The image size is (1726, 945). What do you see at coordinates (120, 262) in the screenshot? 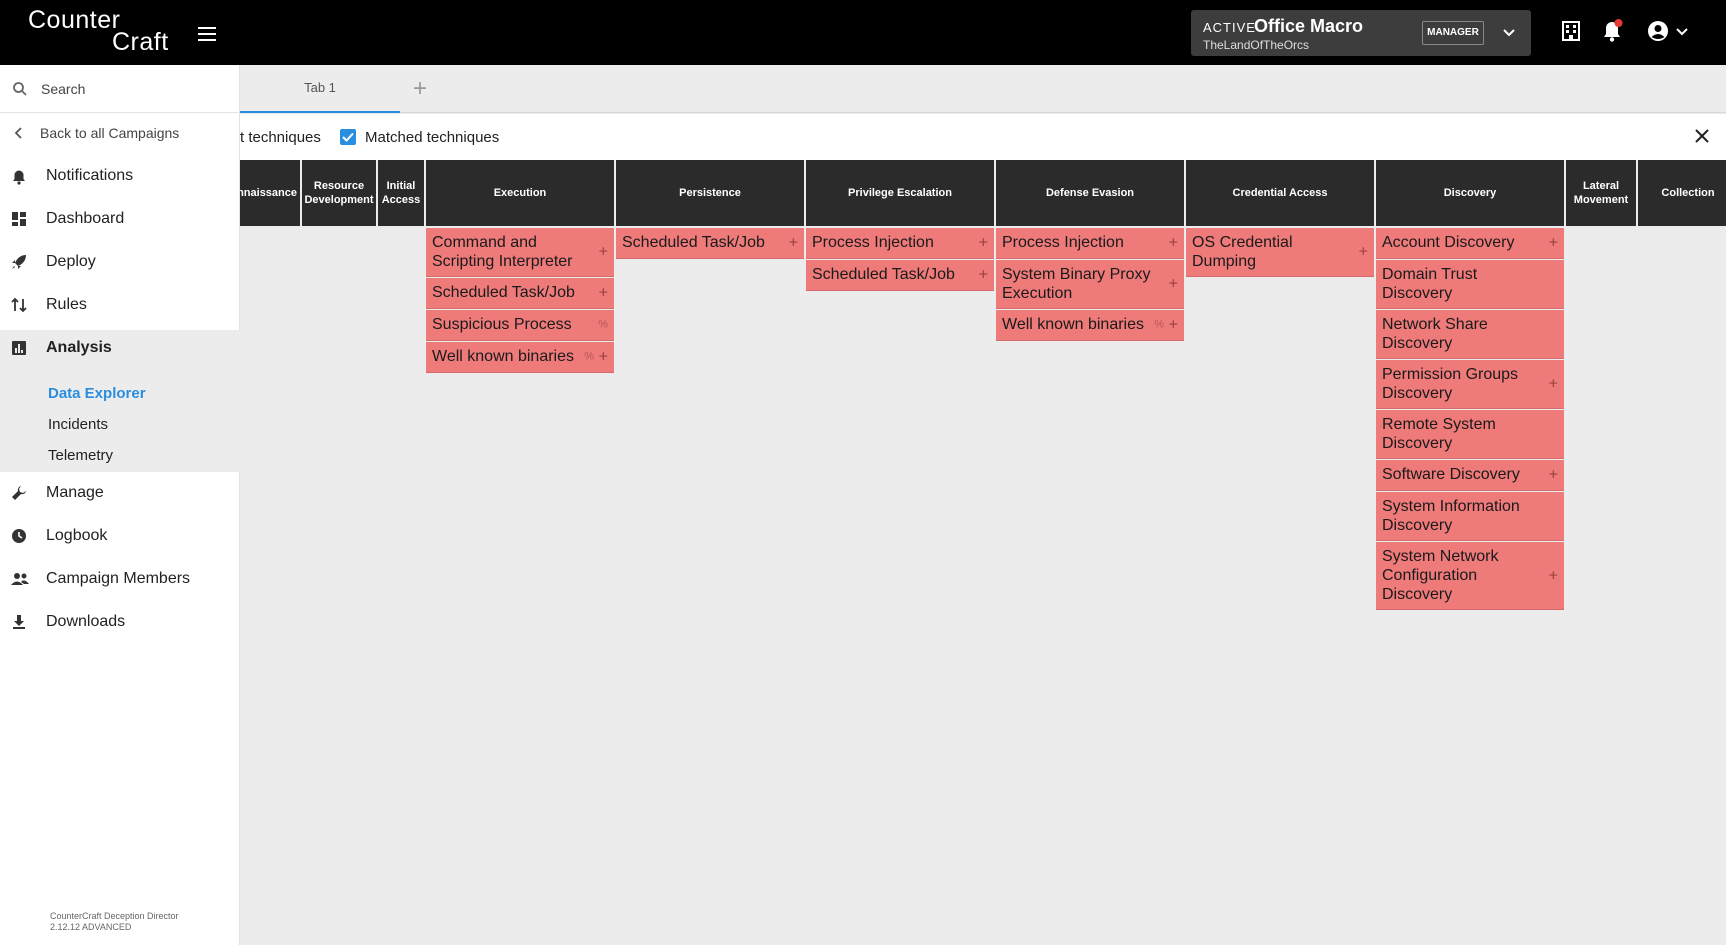
I see `sidebar-item-deploy: Deploy` at bounding box center [120, 262].